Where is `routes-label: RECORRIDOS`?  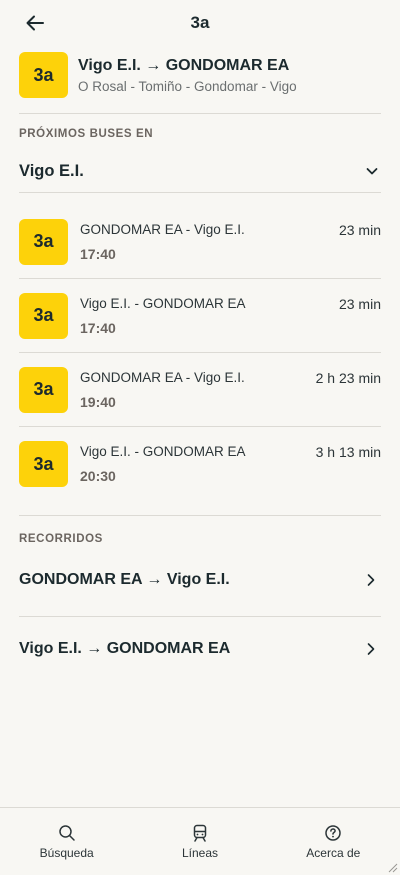 routes-label: RECORRIDOS is located at coordinates (61, 539).